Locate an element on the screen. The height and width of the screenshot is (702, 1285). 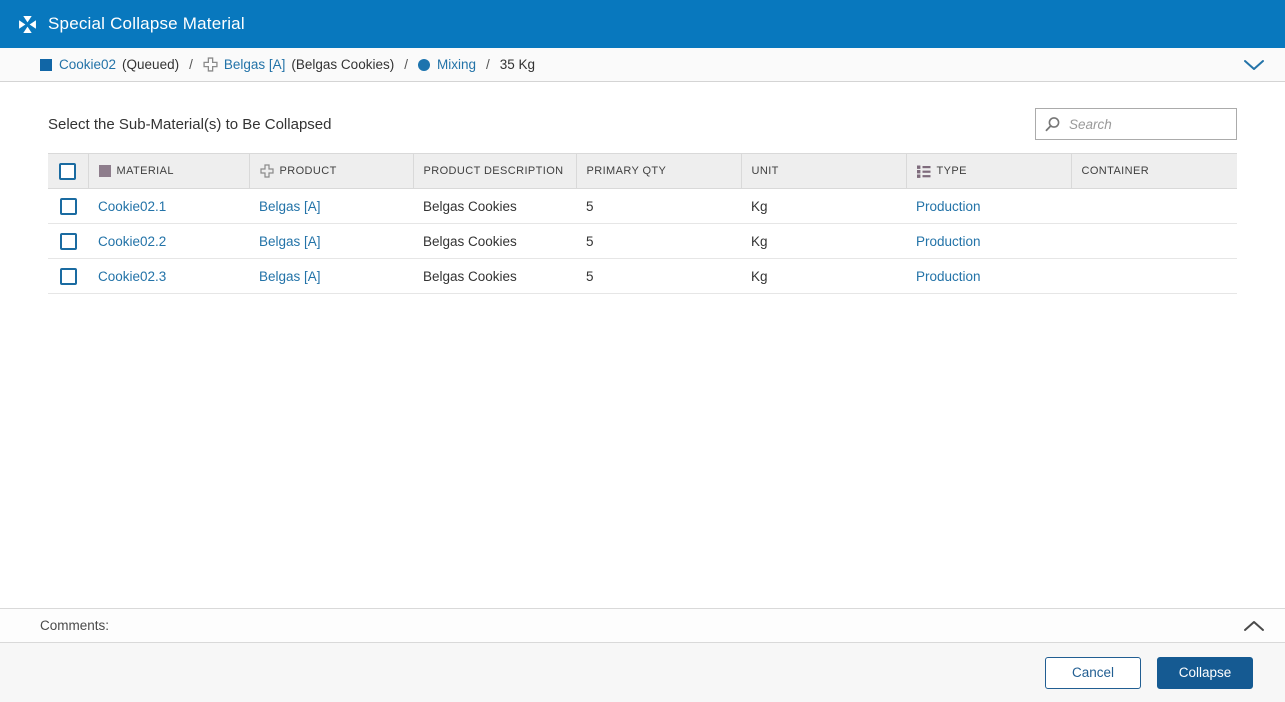
breadcrumb-item-product: Belgas [A] (Belgas Cookies) is located at coordinates (298, 64).